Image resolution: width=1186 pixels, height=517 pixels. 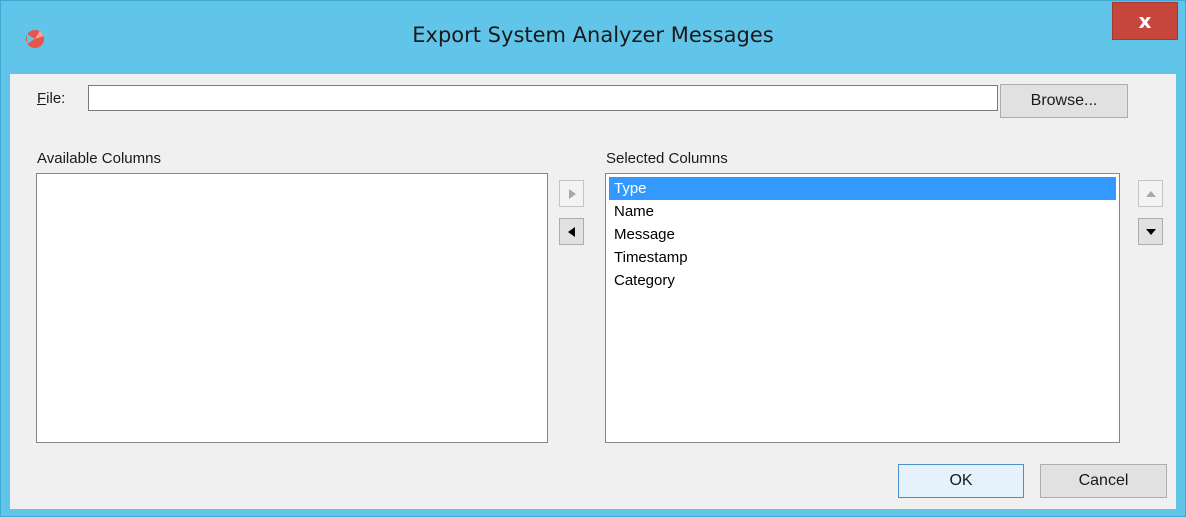 I want to click on list-item: Timestamp, so click(x=862, y=257).